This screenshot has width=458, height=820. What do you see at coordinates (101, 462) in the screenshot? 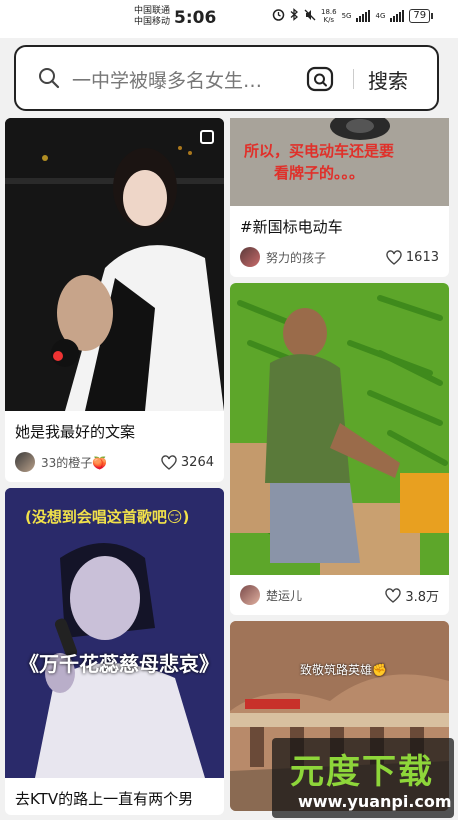
I see `author-name: 33的橙子🍑` at bounding box center [101, 462].